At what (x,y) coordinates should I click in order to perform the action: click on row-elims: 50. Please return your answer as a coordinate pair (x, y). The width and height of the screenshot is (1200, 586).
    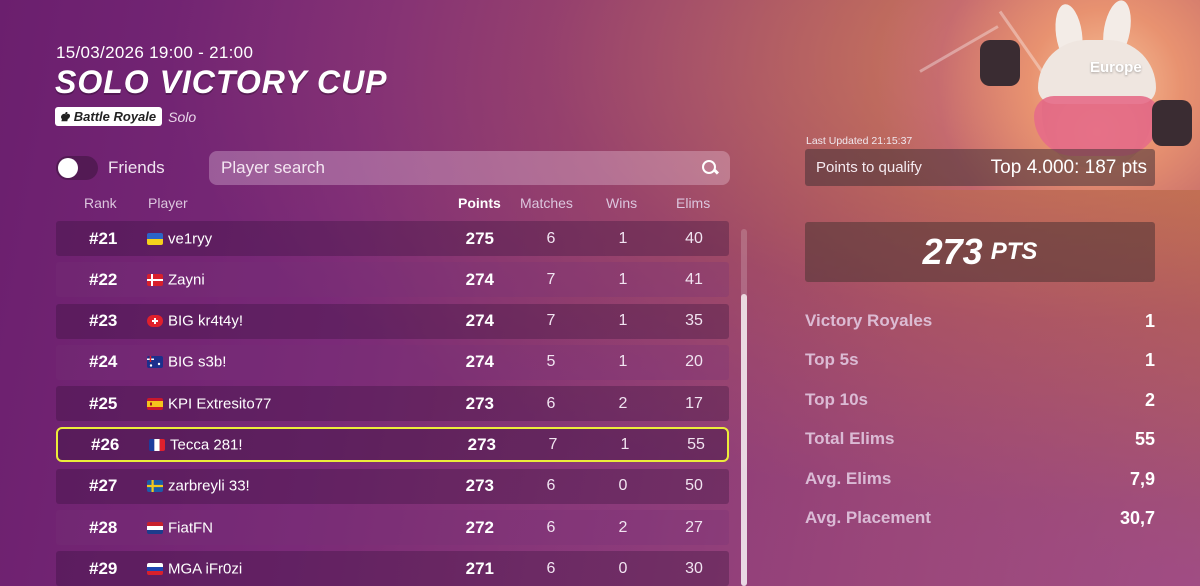
    Looking at the image, I should click on (694, 486).